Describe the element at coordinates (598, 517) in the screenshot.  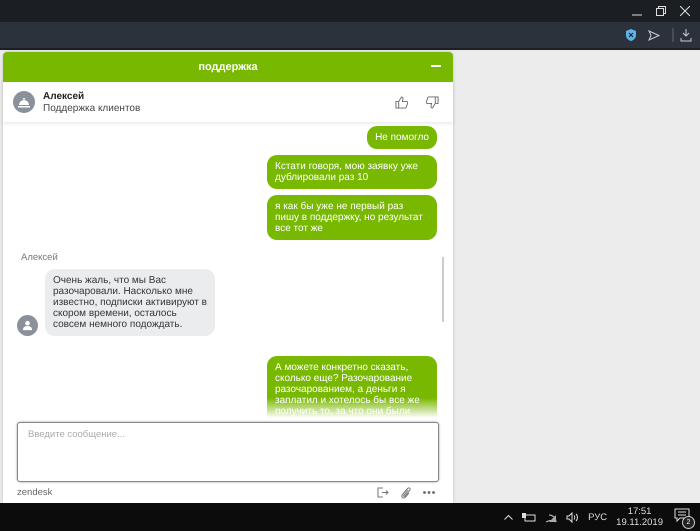
I see `language-indicator: РУС` at that location.